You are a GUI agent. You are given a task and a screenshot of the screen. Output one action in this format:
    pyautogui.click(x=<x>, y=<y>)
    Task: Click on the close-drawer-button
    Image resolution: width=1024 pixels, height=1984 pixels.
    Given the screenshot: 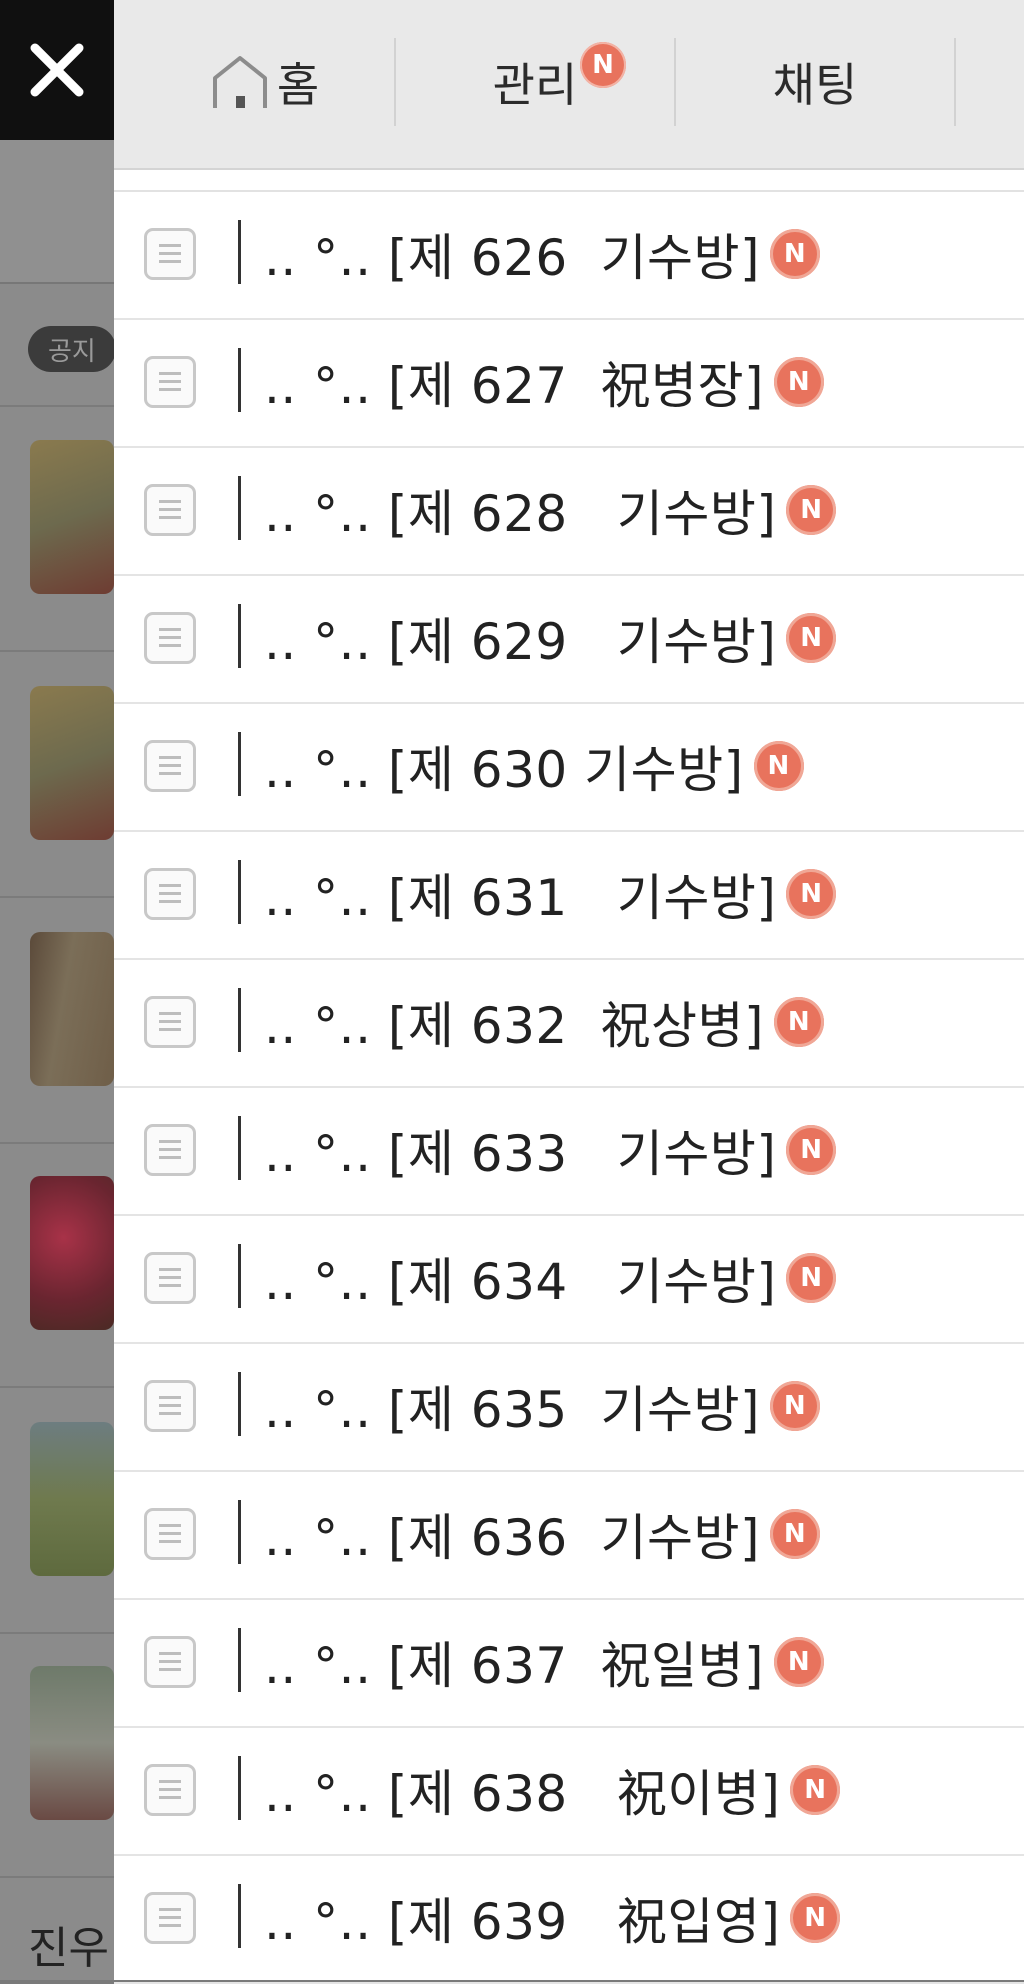 What is the action you would take?
    pyautogui.click(x=57, y=70)
    